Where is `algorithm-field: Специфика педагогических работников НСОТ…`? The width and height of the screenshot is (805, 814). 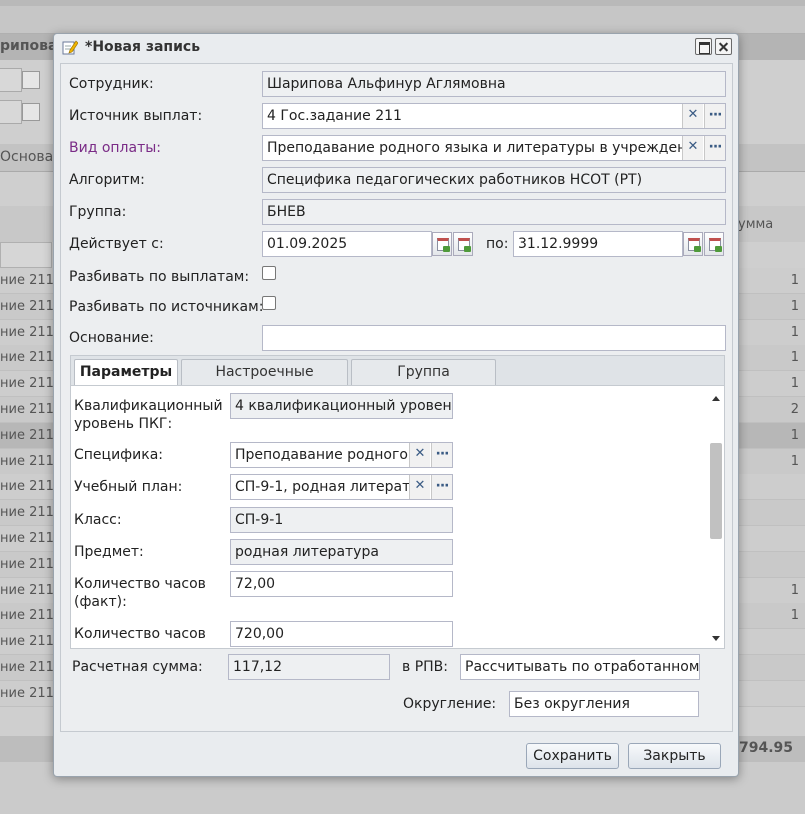
algorithm-field: Специфика педагогических работников НСОТ… is located at coordinates (494, 180).